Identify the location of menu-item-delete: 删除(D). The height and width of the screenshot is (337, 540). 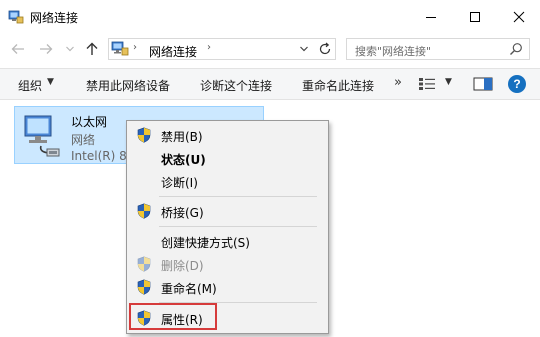
(227, 264).